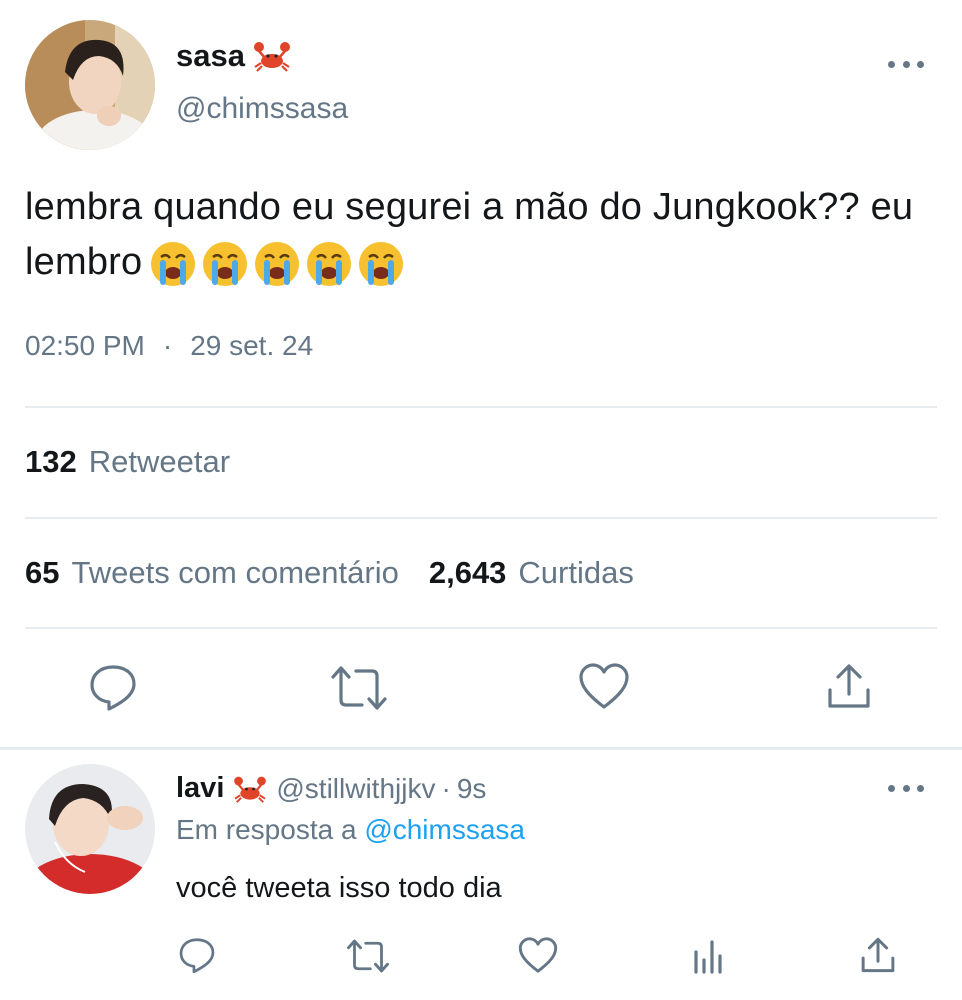 This screenshot has height=1000, width=962. I want to click on replying-to: Em resposta a @chimssasa, so click(350, 830).